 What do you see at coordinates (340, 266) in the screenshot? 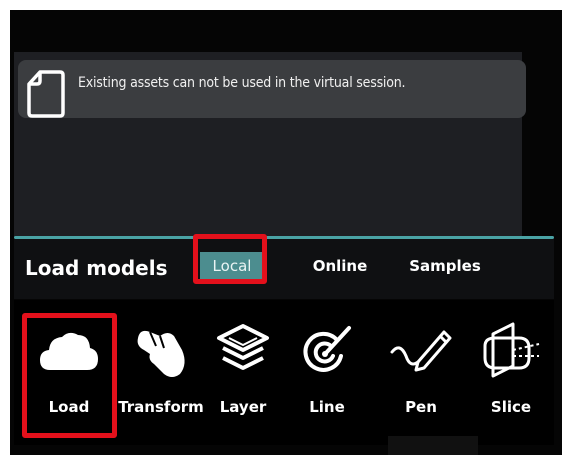
I see `tab-online: Online` at bounding box center [340, 266].